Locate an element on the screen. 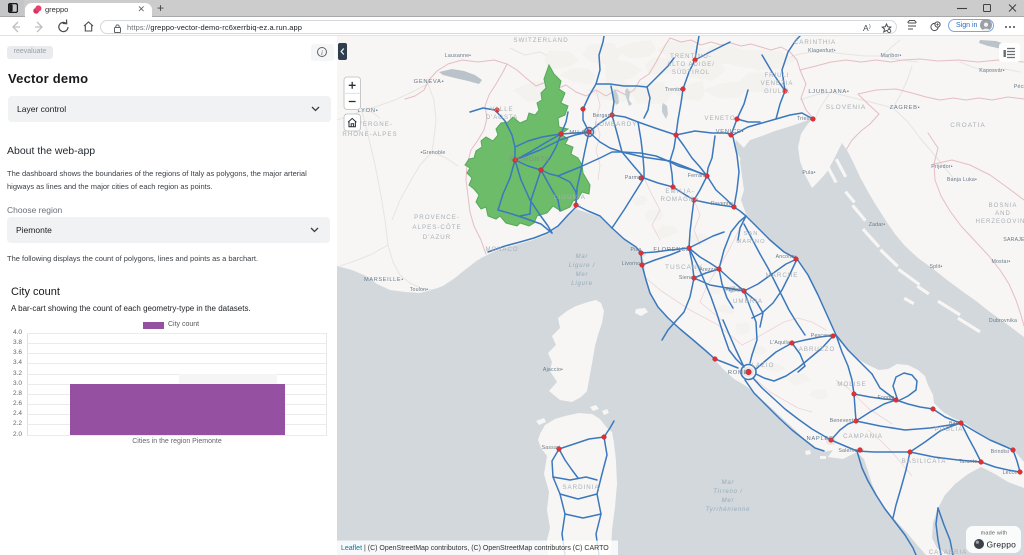  svg-text: Livorno is located at coordinates (631, 264).